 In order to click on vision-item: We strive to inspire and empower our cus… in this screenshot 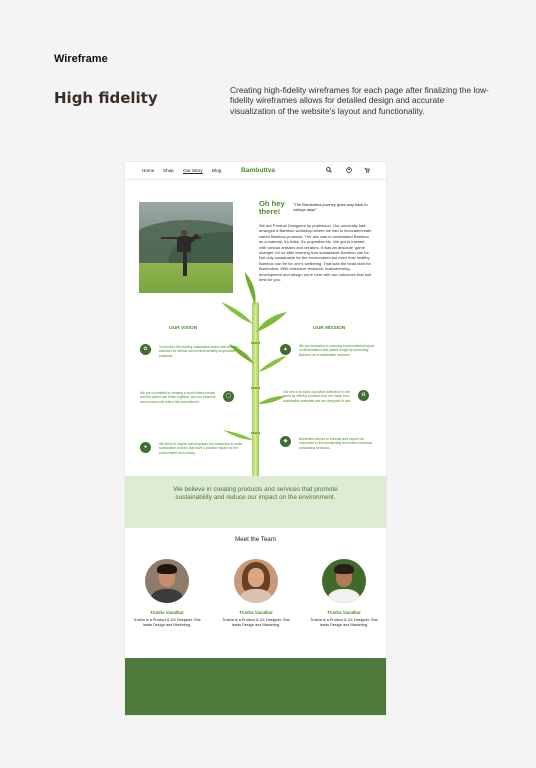, I will do `click(201, 448)`.